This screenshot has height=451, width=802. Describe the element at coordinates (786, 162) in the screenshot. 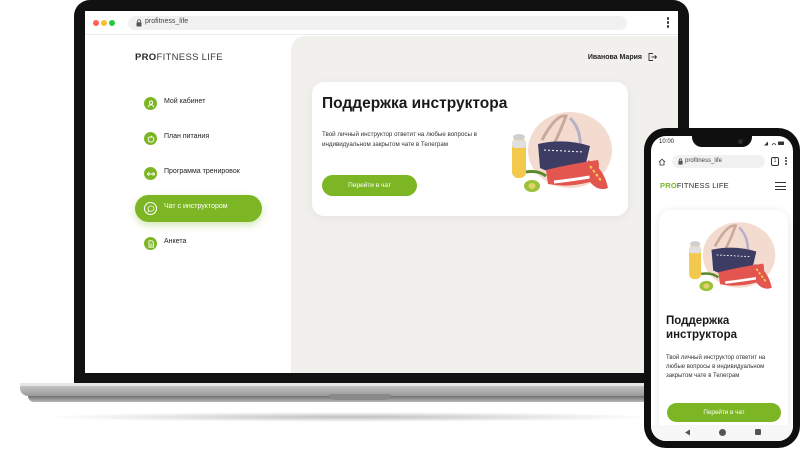

I see `mobile-browser-menu-icon` at that location.